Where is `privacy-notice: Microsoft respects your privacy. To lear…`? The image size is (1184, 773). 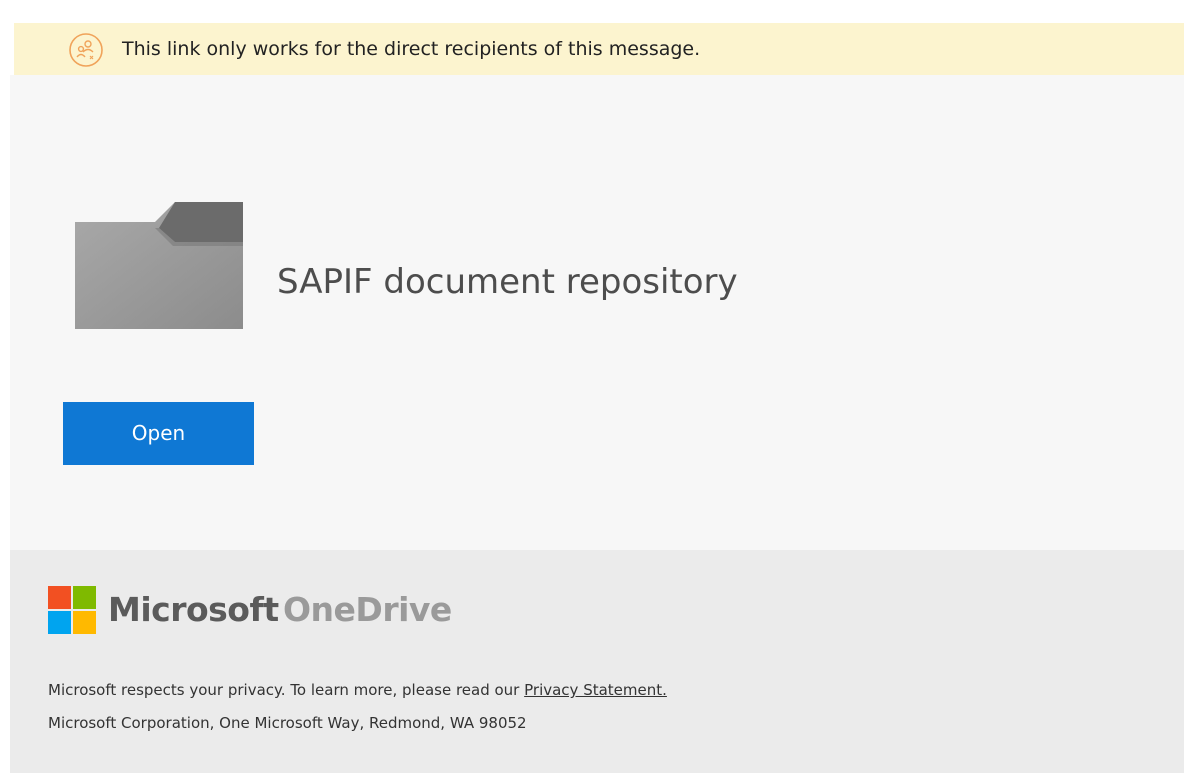 privacy-notice: Microsoft respects your privacy. To lear… is located at coordinates (357, 690).